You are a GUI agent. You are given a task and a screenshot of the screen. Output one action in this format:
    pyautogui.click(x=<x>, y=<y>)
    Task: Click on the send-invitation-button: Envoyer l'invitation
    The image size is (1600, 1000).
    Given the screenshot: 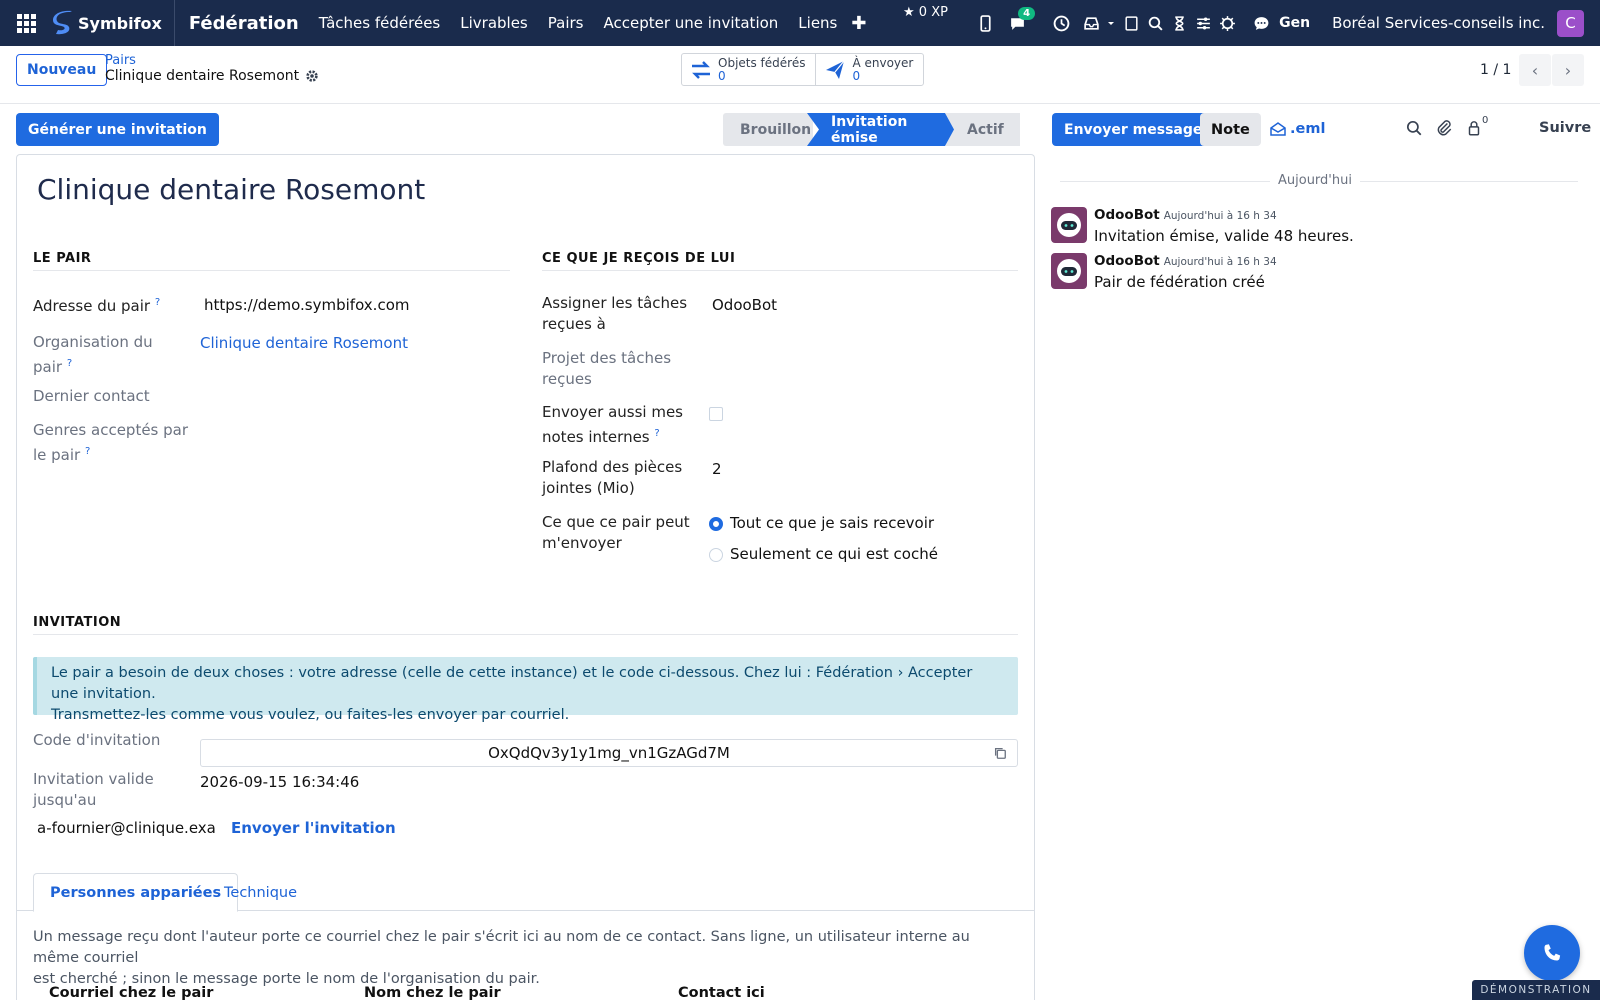 What is the action you would take?
    pyautogui.click(x=313, y=828)
    